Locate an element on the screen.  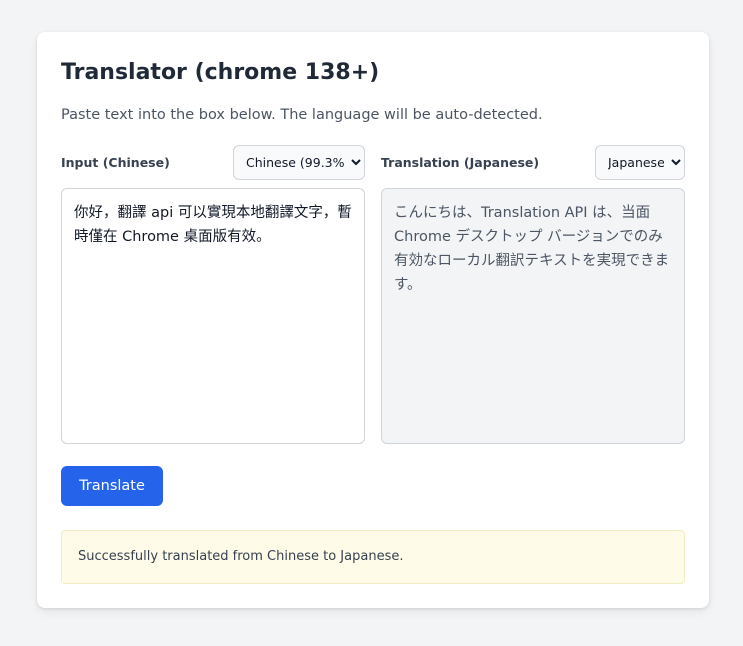
target-language-select: Japanese is located at coordinates (640, 162).